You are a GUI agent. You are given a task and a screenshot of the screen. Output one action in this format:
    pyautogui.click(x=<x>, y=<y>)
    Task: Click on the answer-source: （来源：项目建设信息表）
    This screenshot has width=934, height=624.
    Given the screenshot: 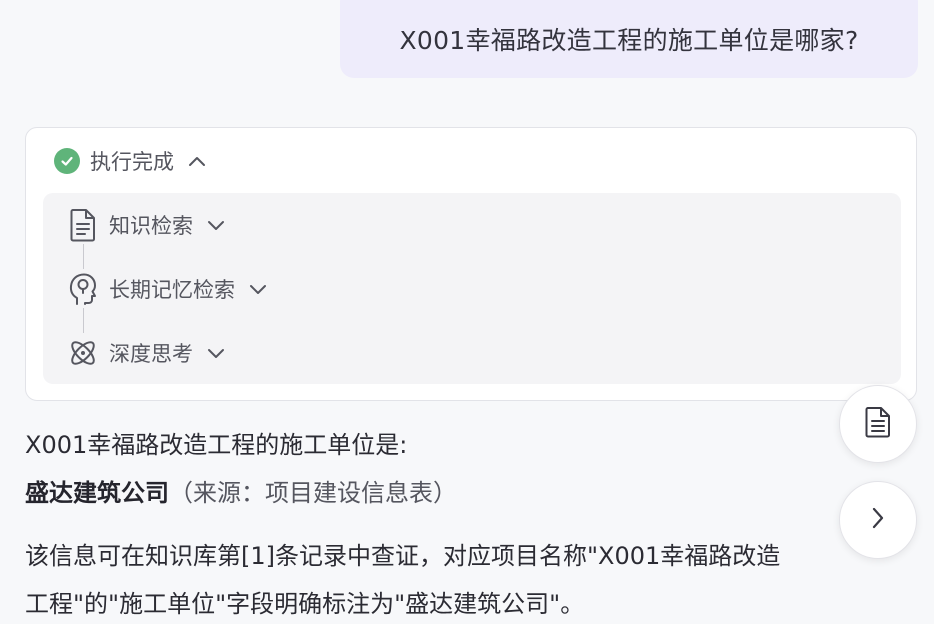 What is the action you would take?
    pyautogui.click(x=313, y=493)
    